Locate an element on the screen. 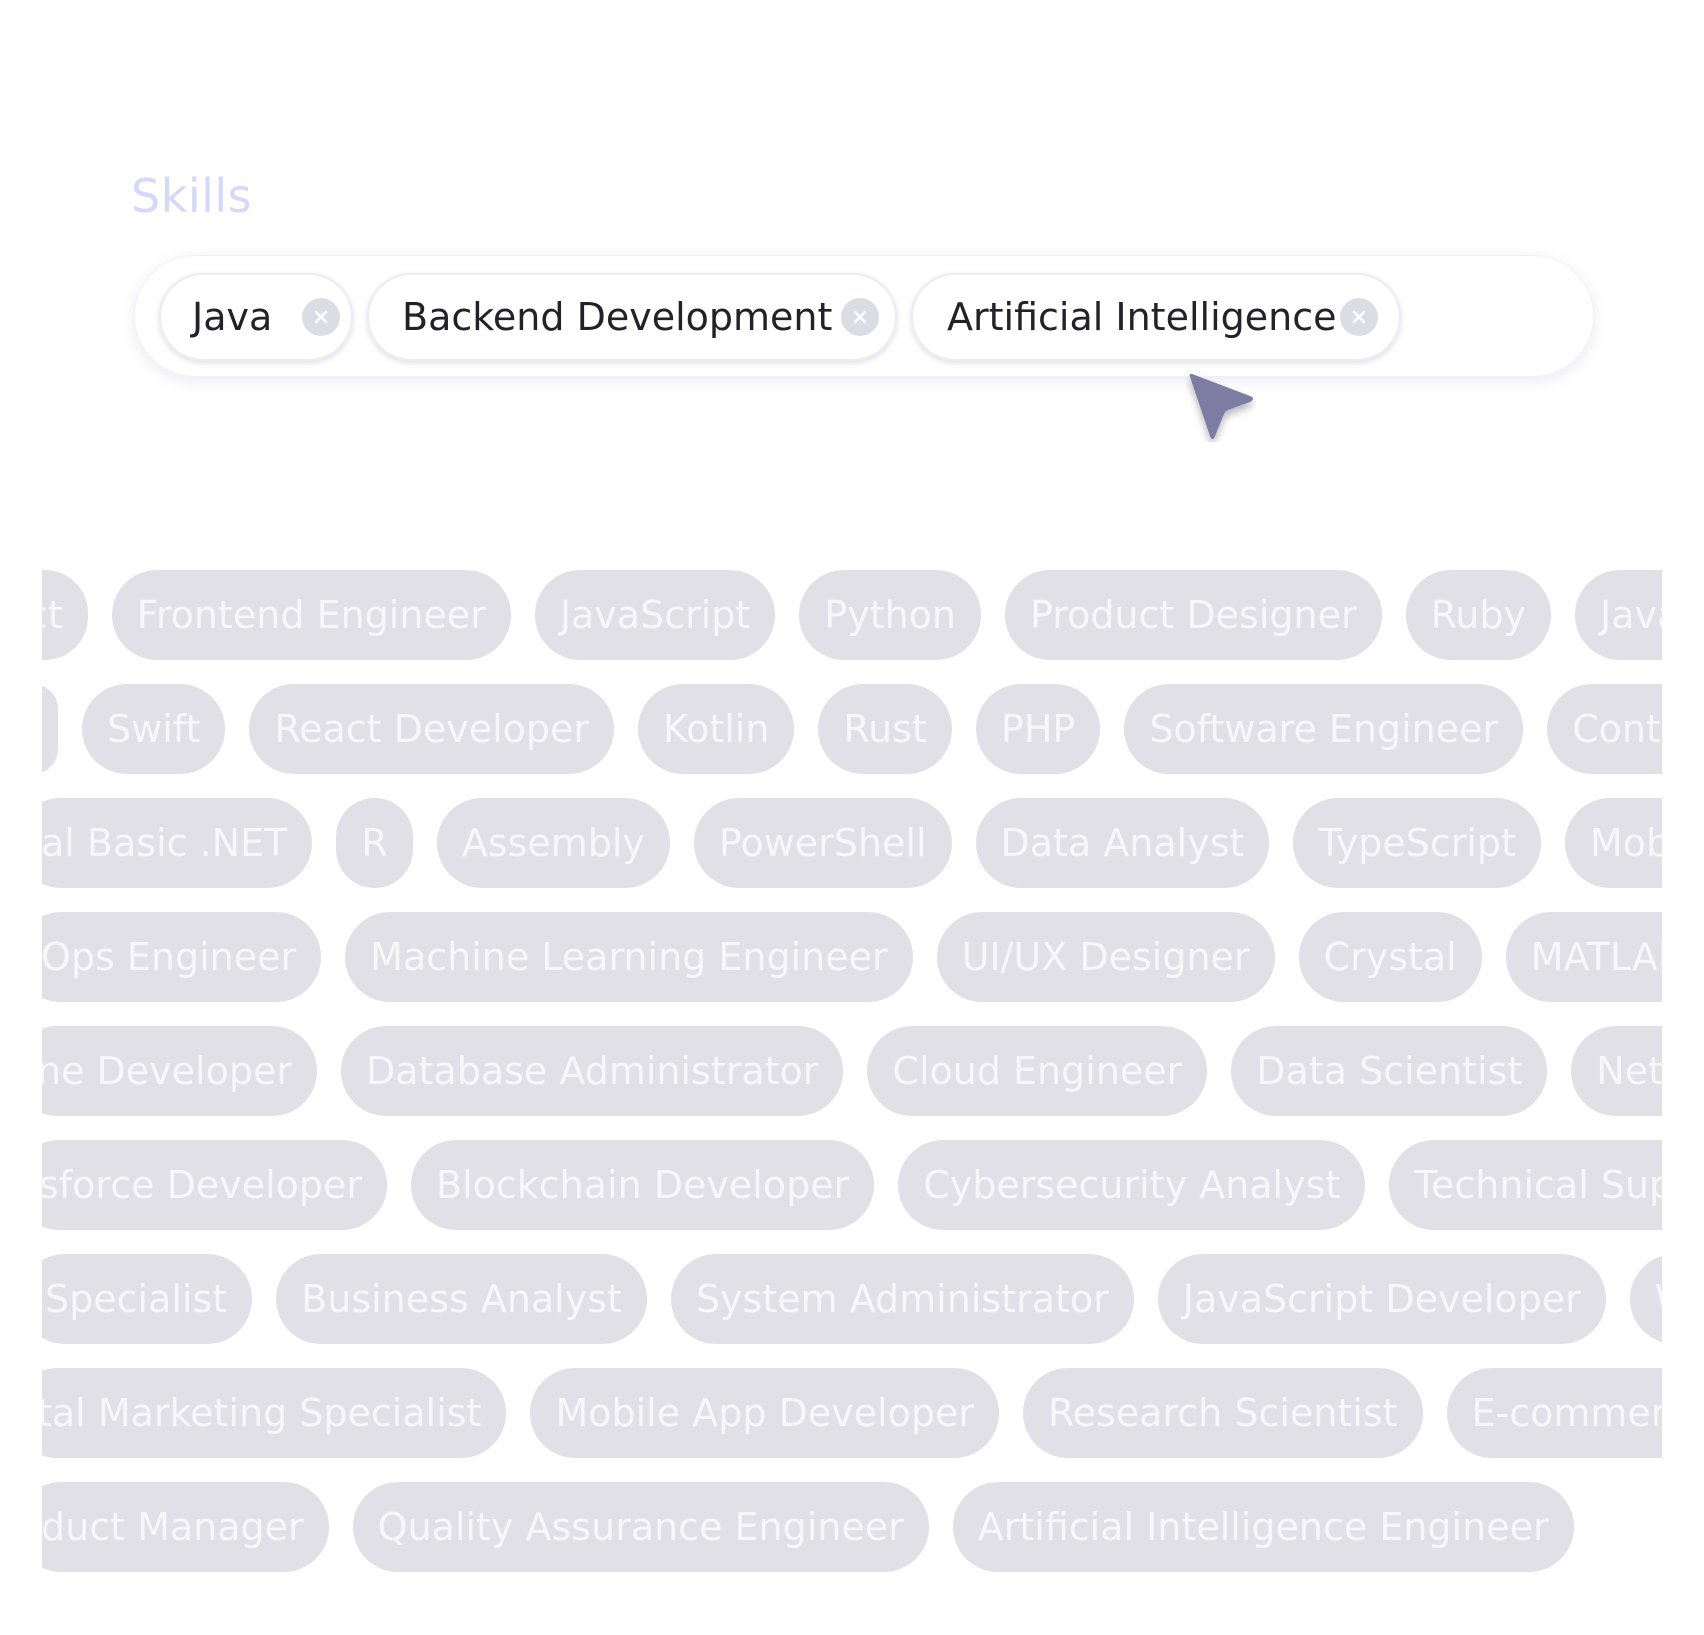  skill-chip-backend-development: Backend Development is located at coordinates (632, 317).